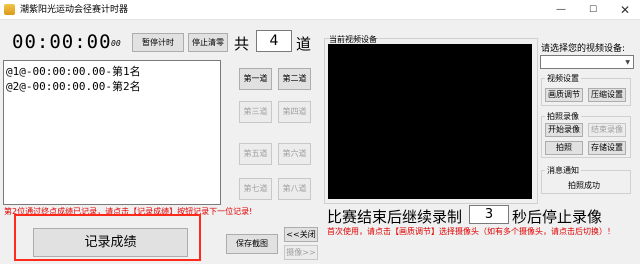 The image size is (640, 264). Describe the element at coordinates (395, 217) in the screenshot. I see `continue-record-label: 比赛结束后继续录制` at that location.